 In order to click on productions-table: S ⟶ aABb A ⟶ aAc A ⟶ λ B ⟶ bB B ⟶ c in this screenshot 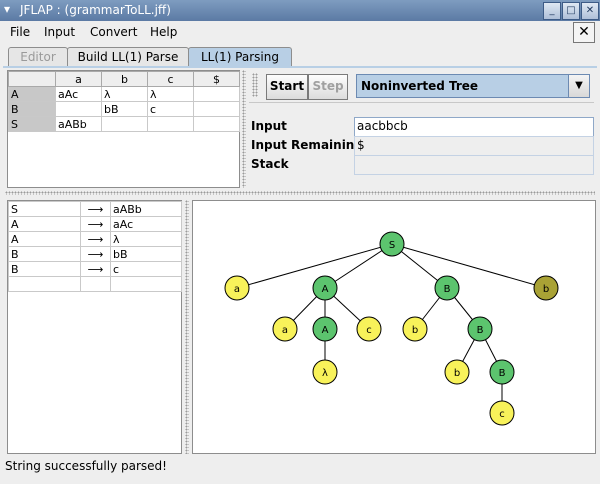, I will do `click(95, 246)`.